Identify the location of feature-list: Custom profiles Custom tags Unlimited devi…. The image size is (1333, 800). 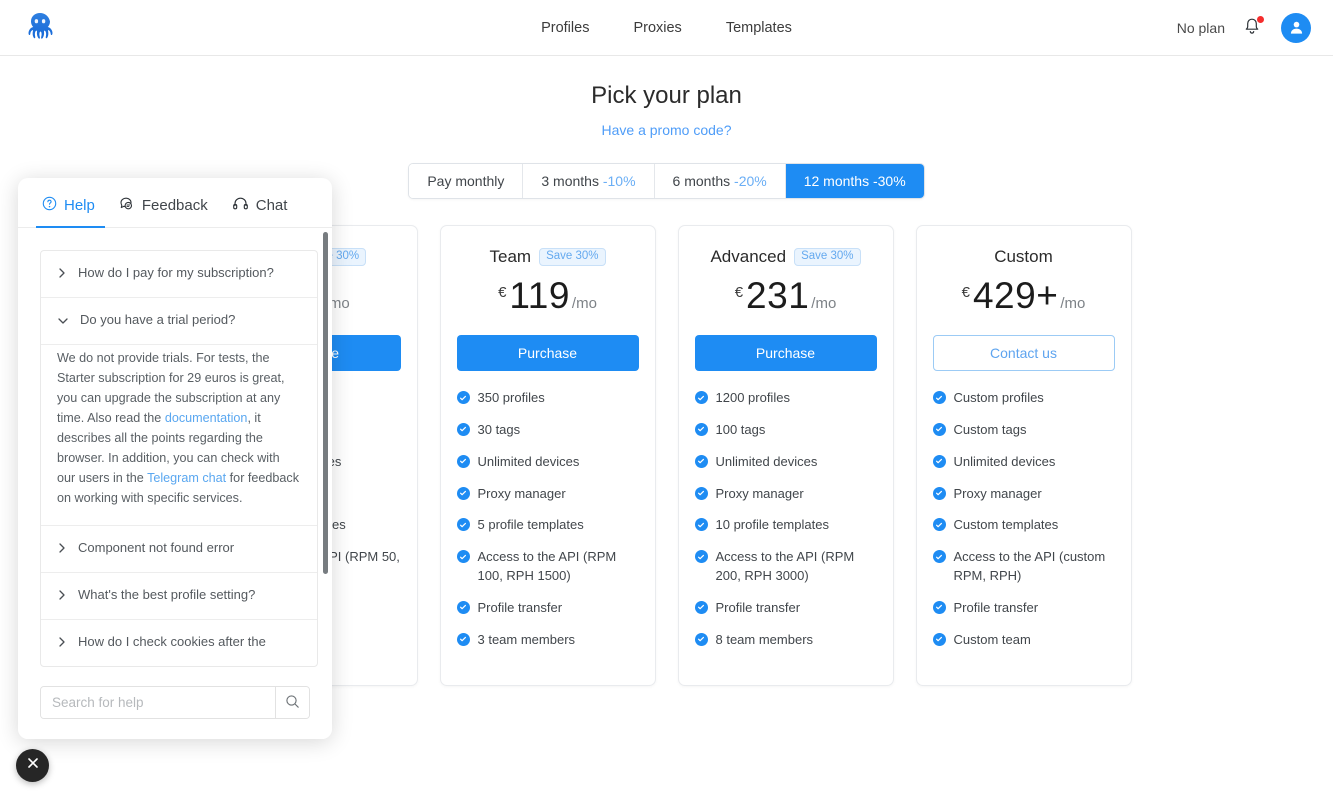
(1023, 519).